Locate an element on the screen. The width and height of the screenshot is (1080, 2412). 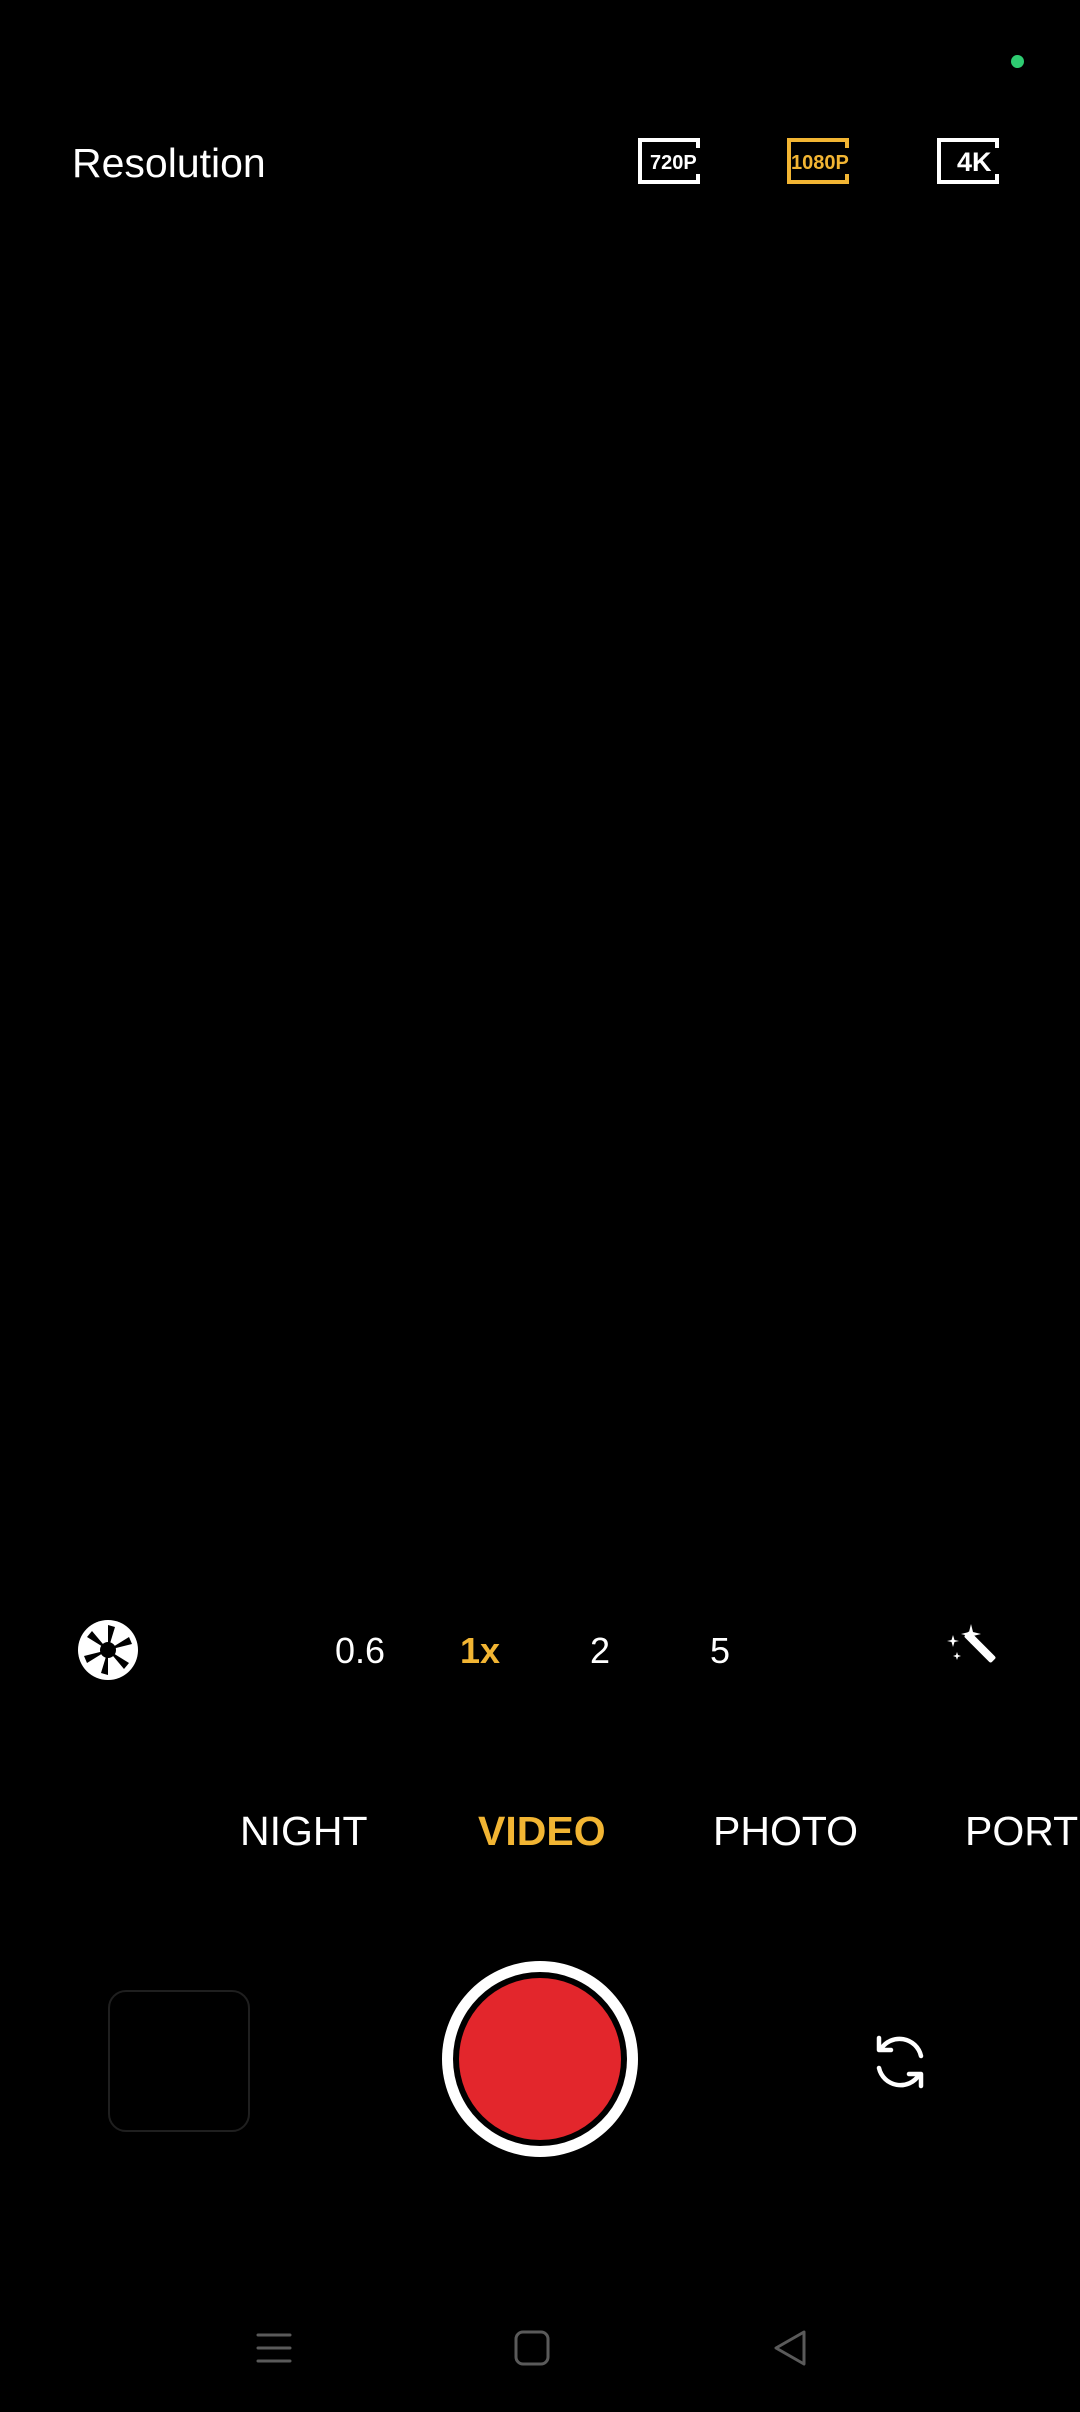
resolution-1080p-icon: 1080P is located at coordinates (818, 161).